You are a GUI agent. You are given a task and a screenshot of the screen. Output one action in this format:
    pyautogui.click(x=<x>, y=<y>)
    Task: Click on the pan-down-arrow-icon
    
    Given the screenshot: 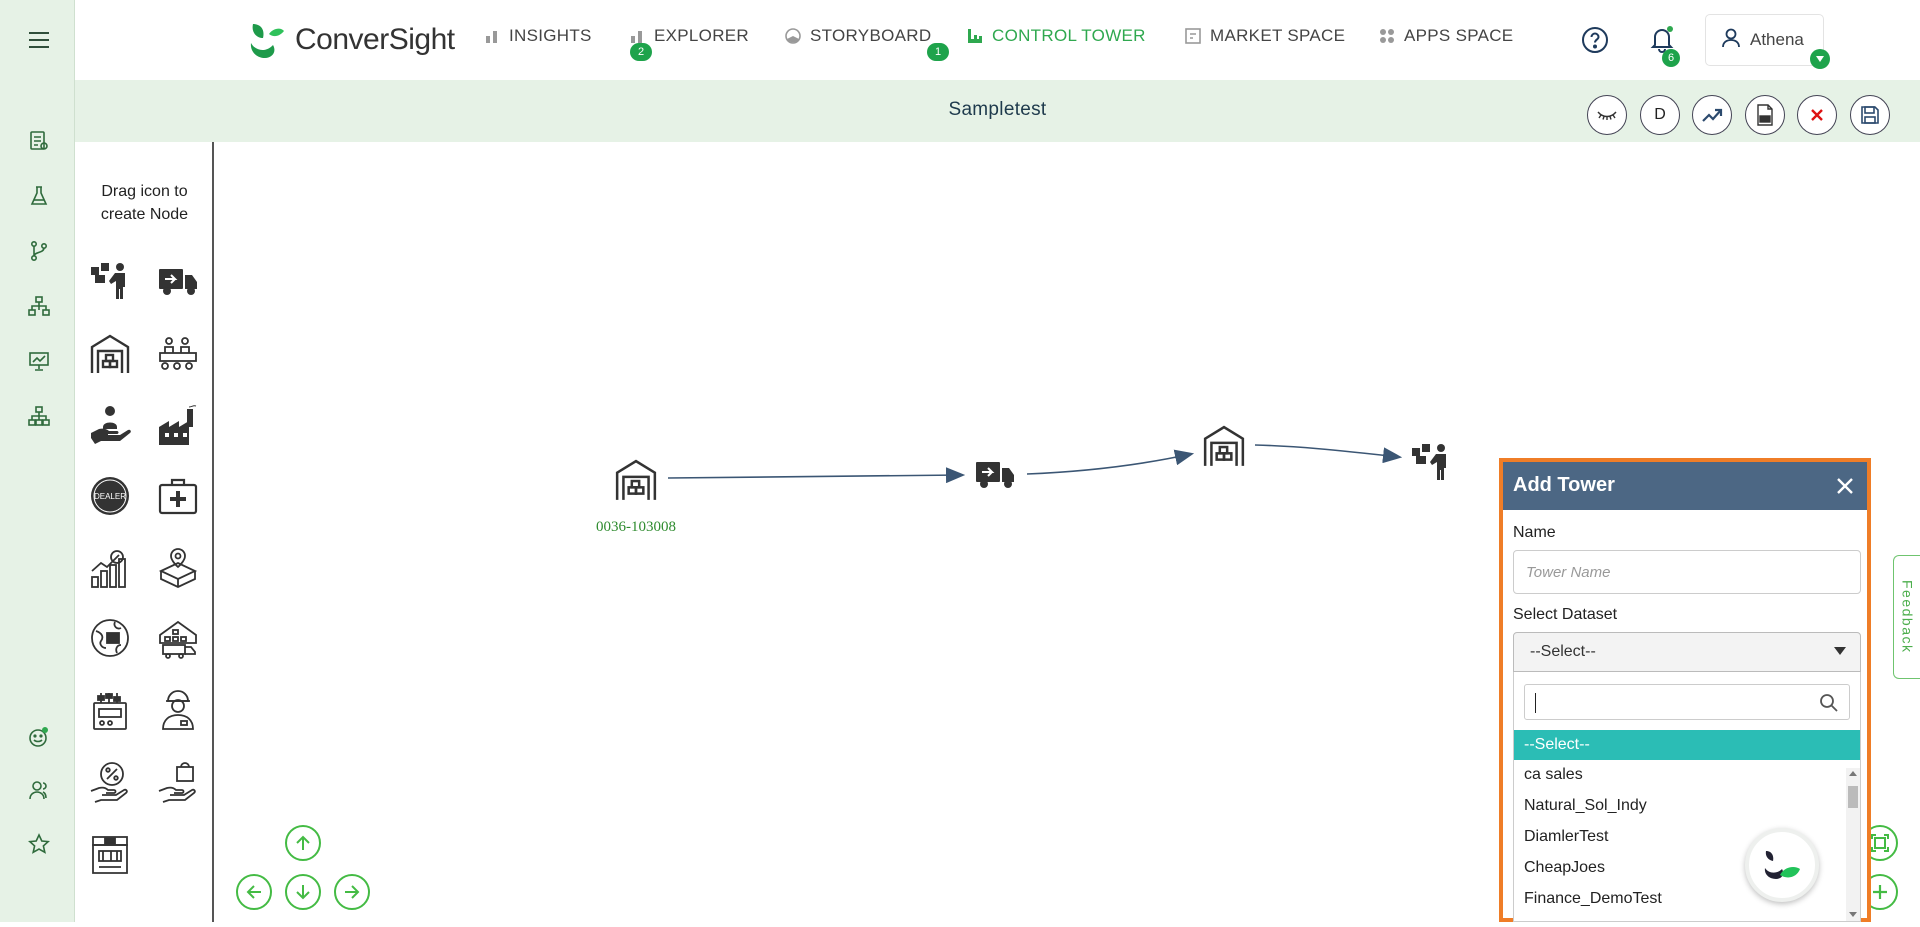 What is the action you would take?
    pyautogui.click(x=303, y=892)
    